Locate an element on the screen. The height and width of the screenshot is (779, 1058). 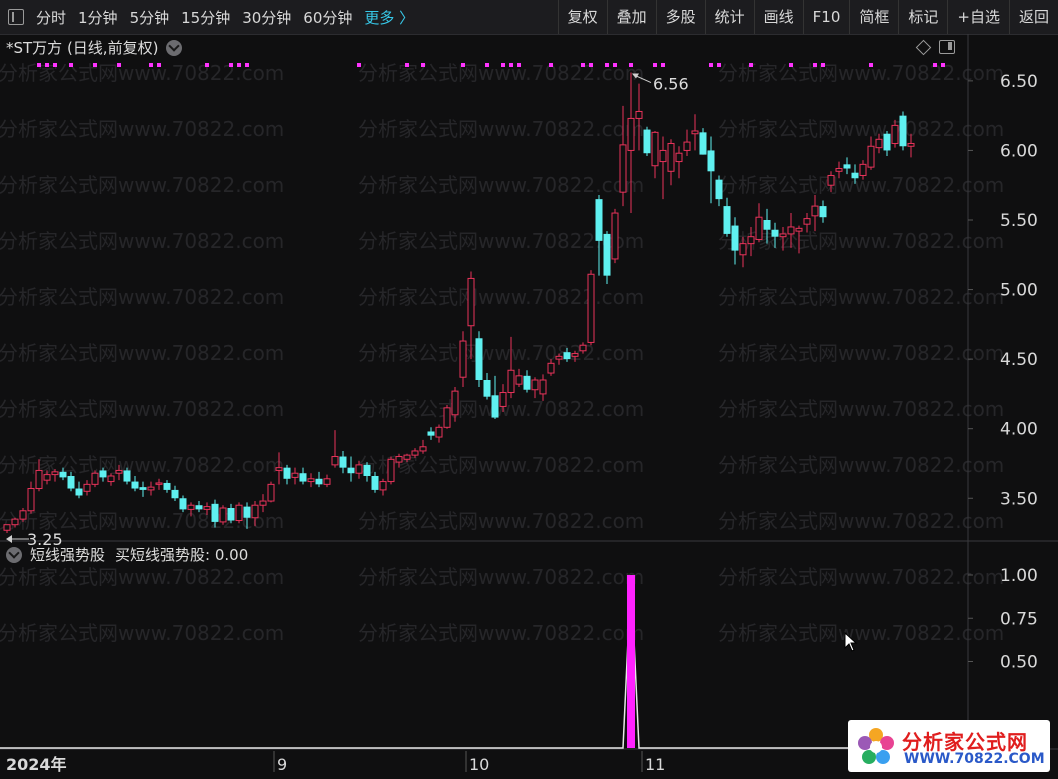
logo-url: WWW.70822.COM is located at coordinates (974, 759).